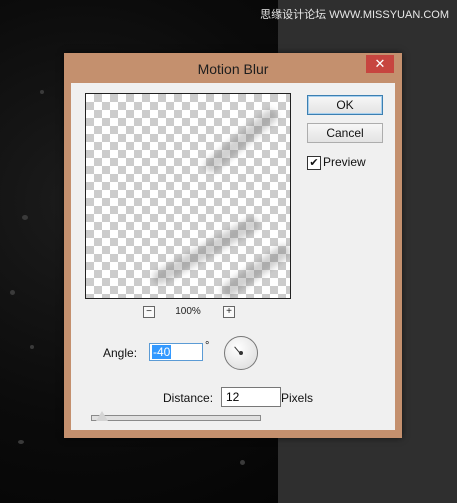  Describe the element at coordinates (102, 416) in the screenshot. I see `distance-slider-thumb` at that location.